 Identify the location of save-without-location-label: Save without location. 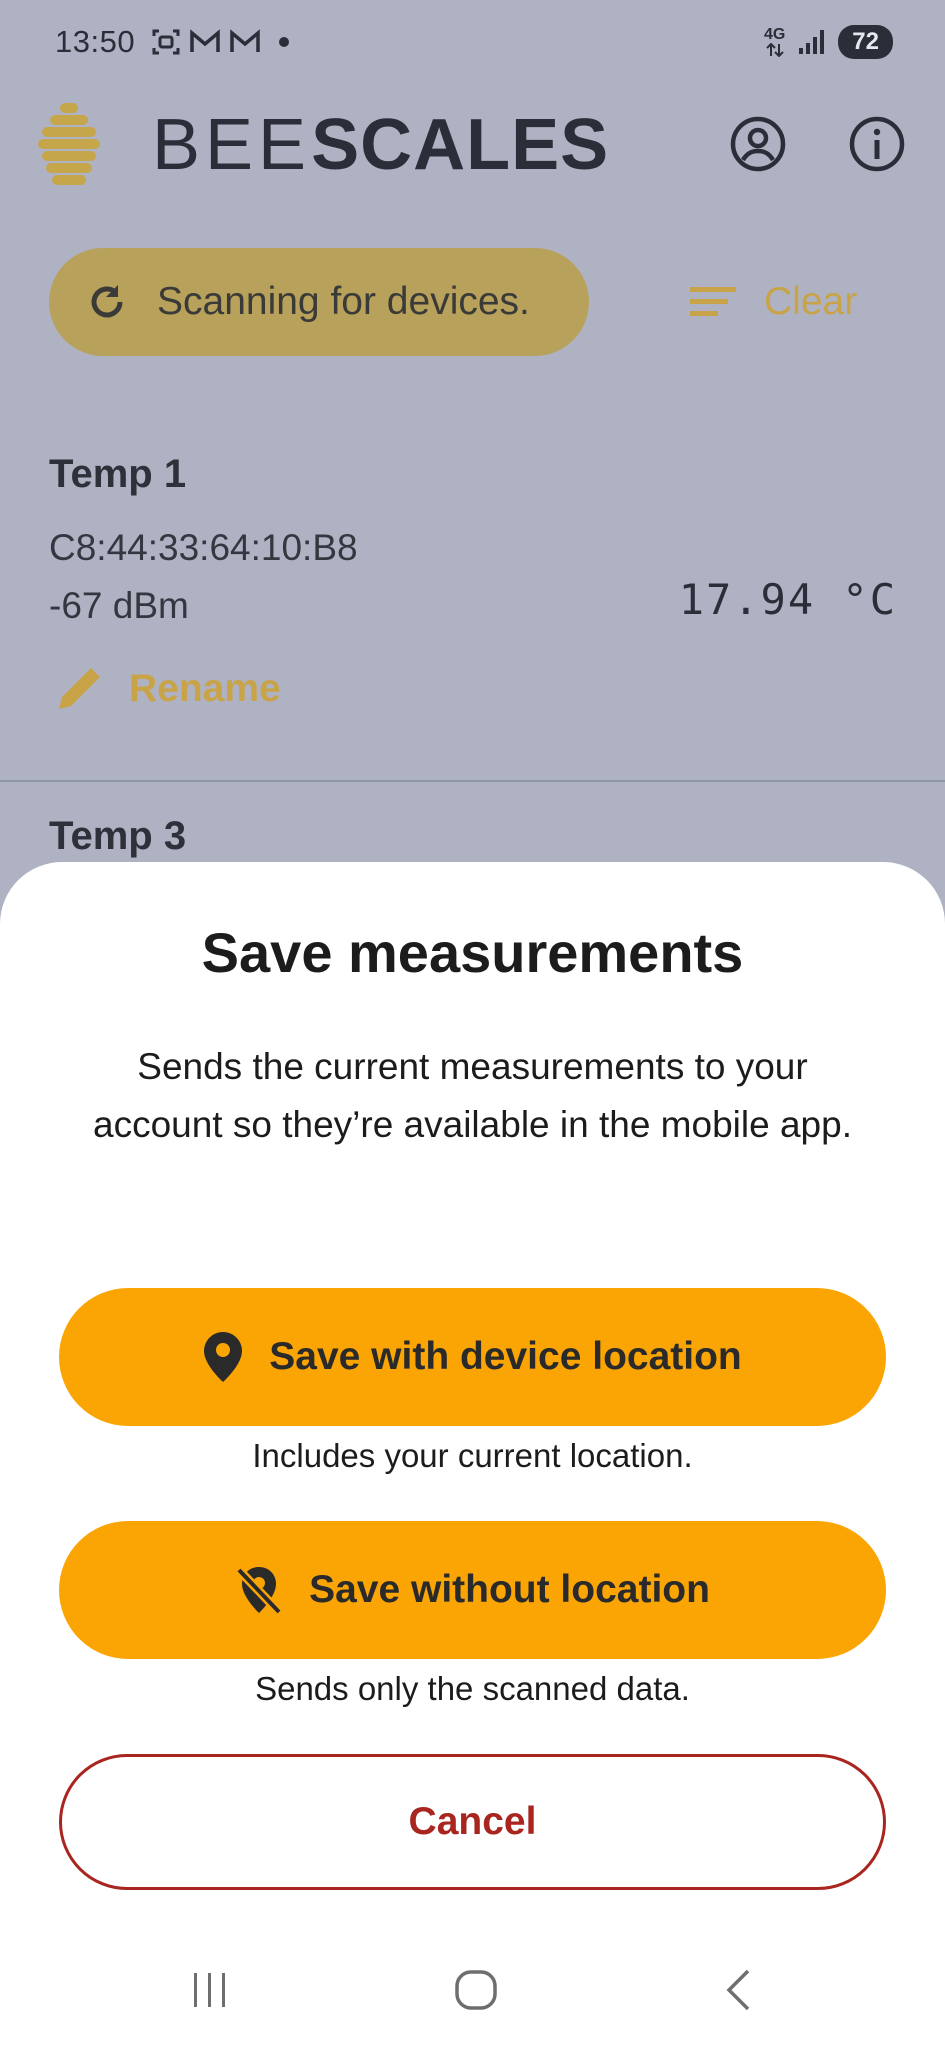
(509, 1589).